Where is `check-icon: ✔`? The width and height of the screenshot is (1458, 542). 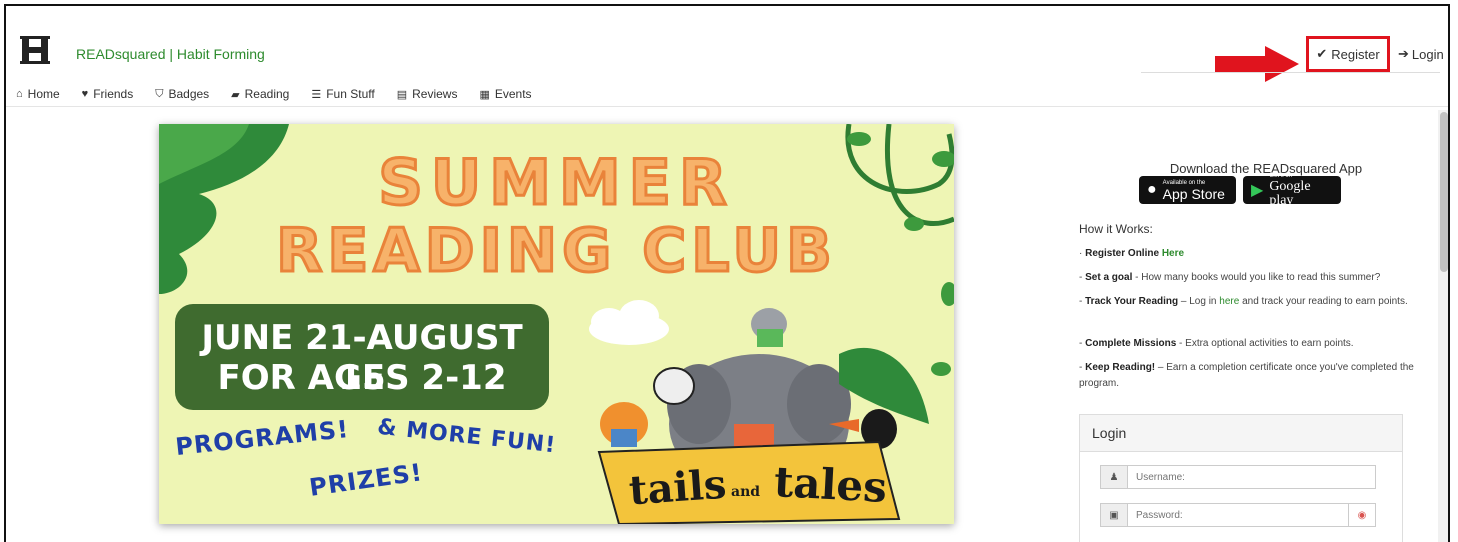 check-icon: ✔ is located at coordinates (1322, 53).